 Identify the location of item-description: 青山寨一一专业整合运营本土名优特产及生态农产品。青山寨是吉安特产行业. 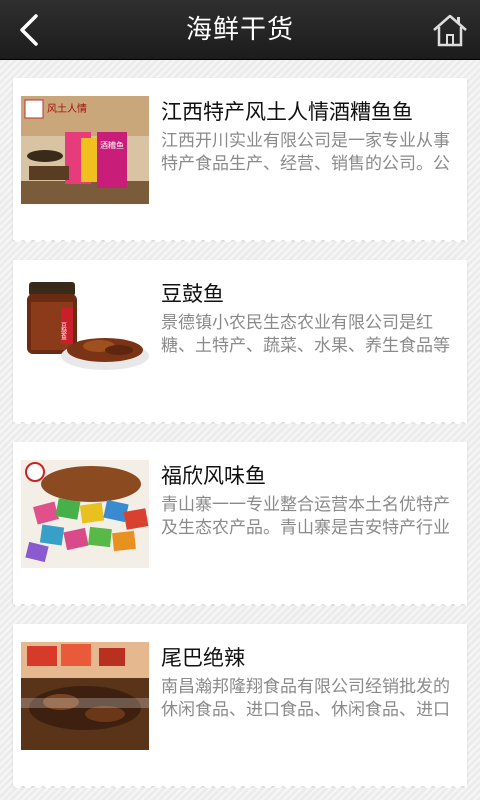
(305, 516).